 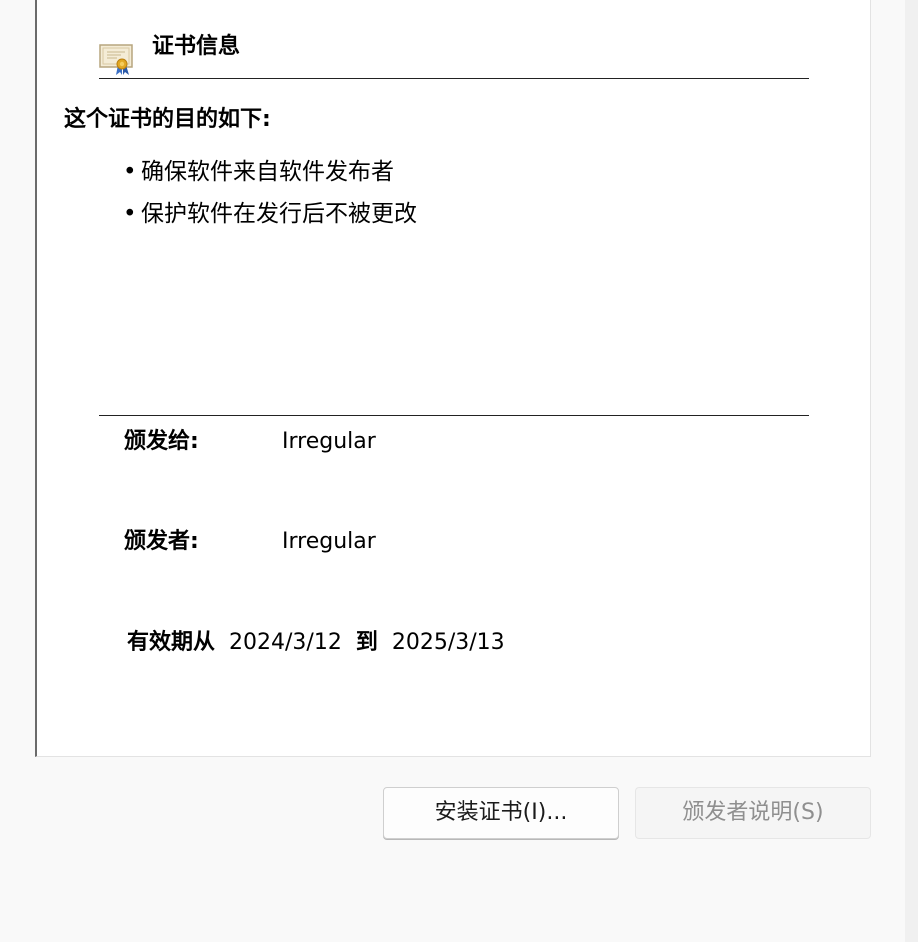 I want to click on certificate-icon, so click(x=117, y=59).